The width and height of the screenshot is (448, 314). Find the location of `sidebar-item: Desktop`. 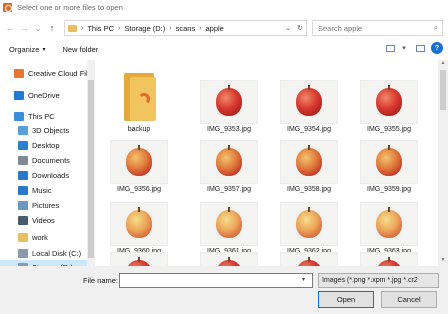

sidebar-item: Desktop is located at coordinates (47, 145).